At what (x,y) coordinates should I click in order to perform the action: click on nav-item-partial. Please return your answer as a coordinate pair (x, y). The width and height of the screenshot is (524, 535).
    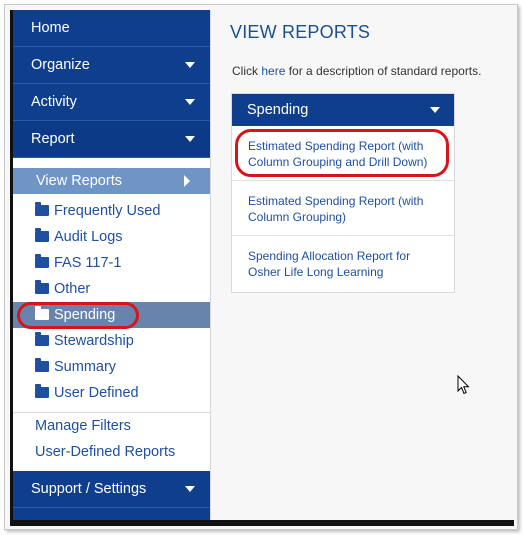
    Looking at the image, I should click on (111, 514).